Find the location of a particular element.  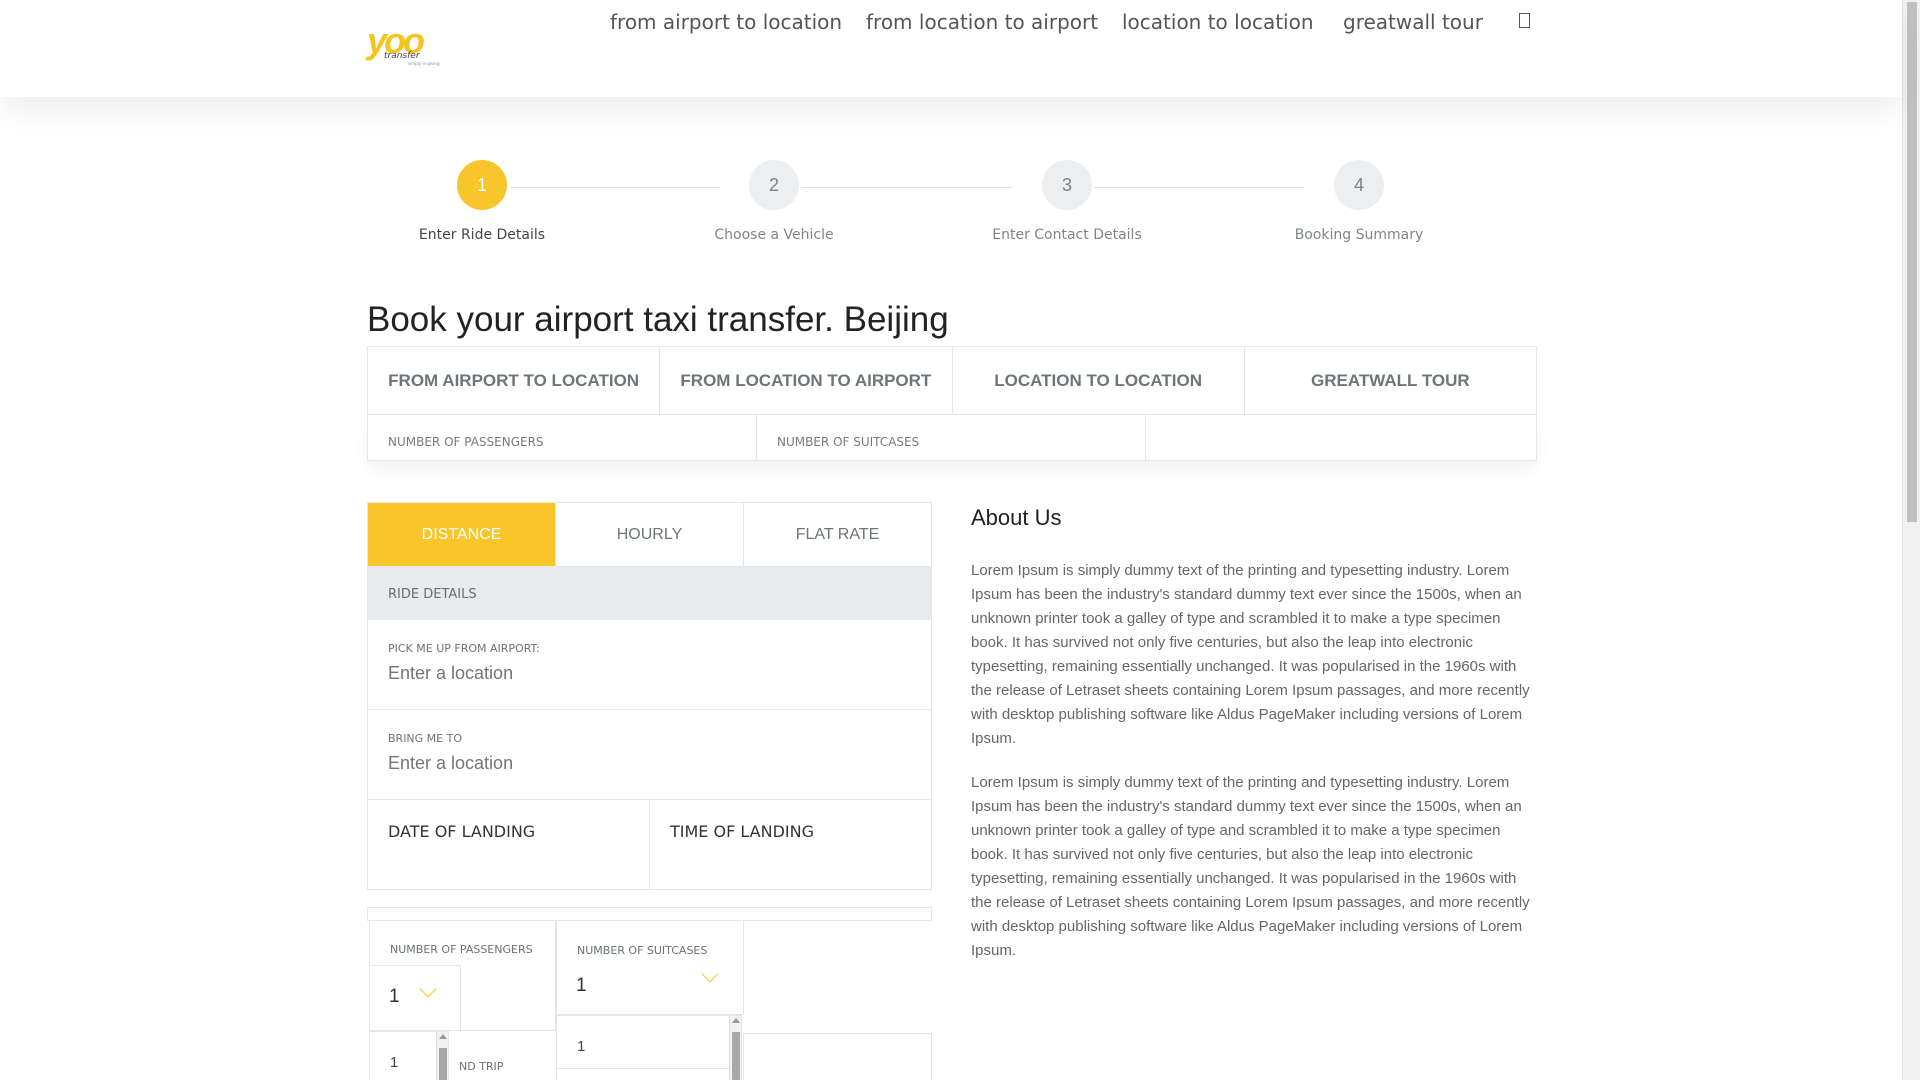

suitcases-dropdown: 1 is located at coordinates (649, 1047).